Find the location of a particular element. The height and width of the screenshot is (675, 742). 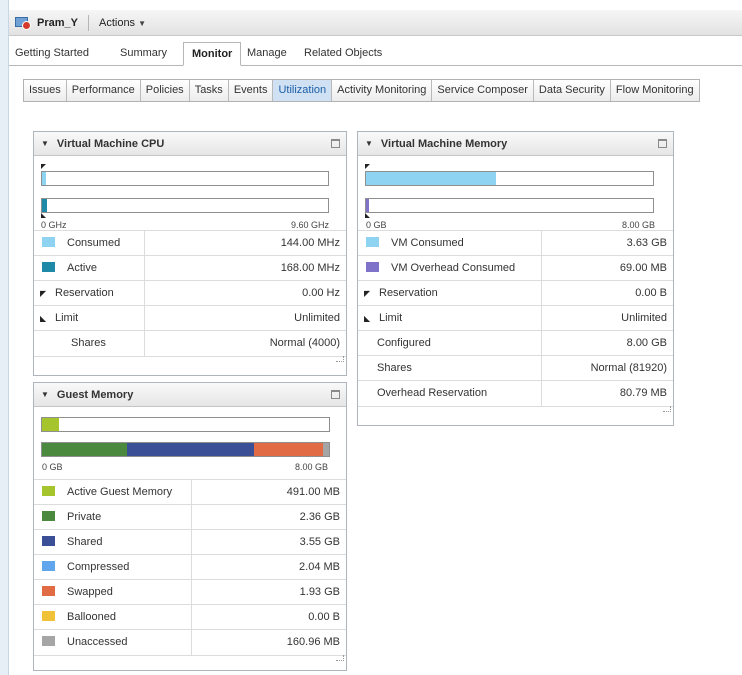

actions-menu: Actions ▼ is located at coordinates (122, 23).